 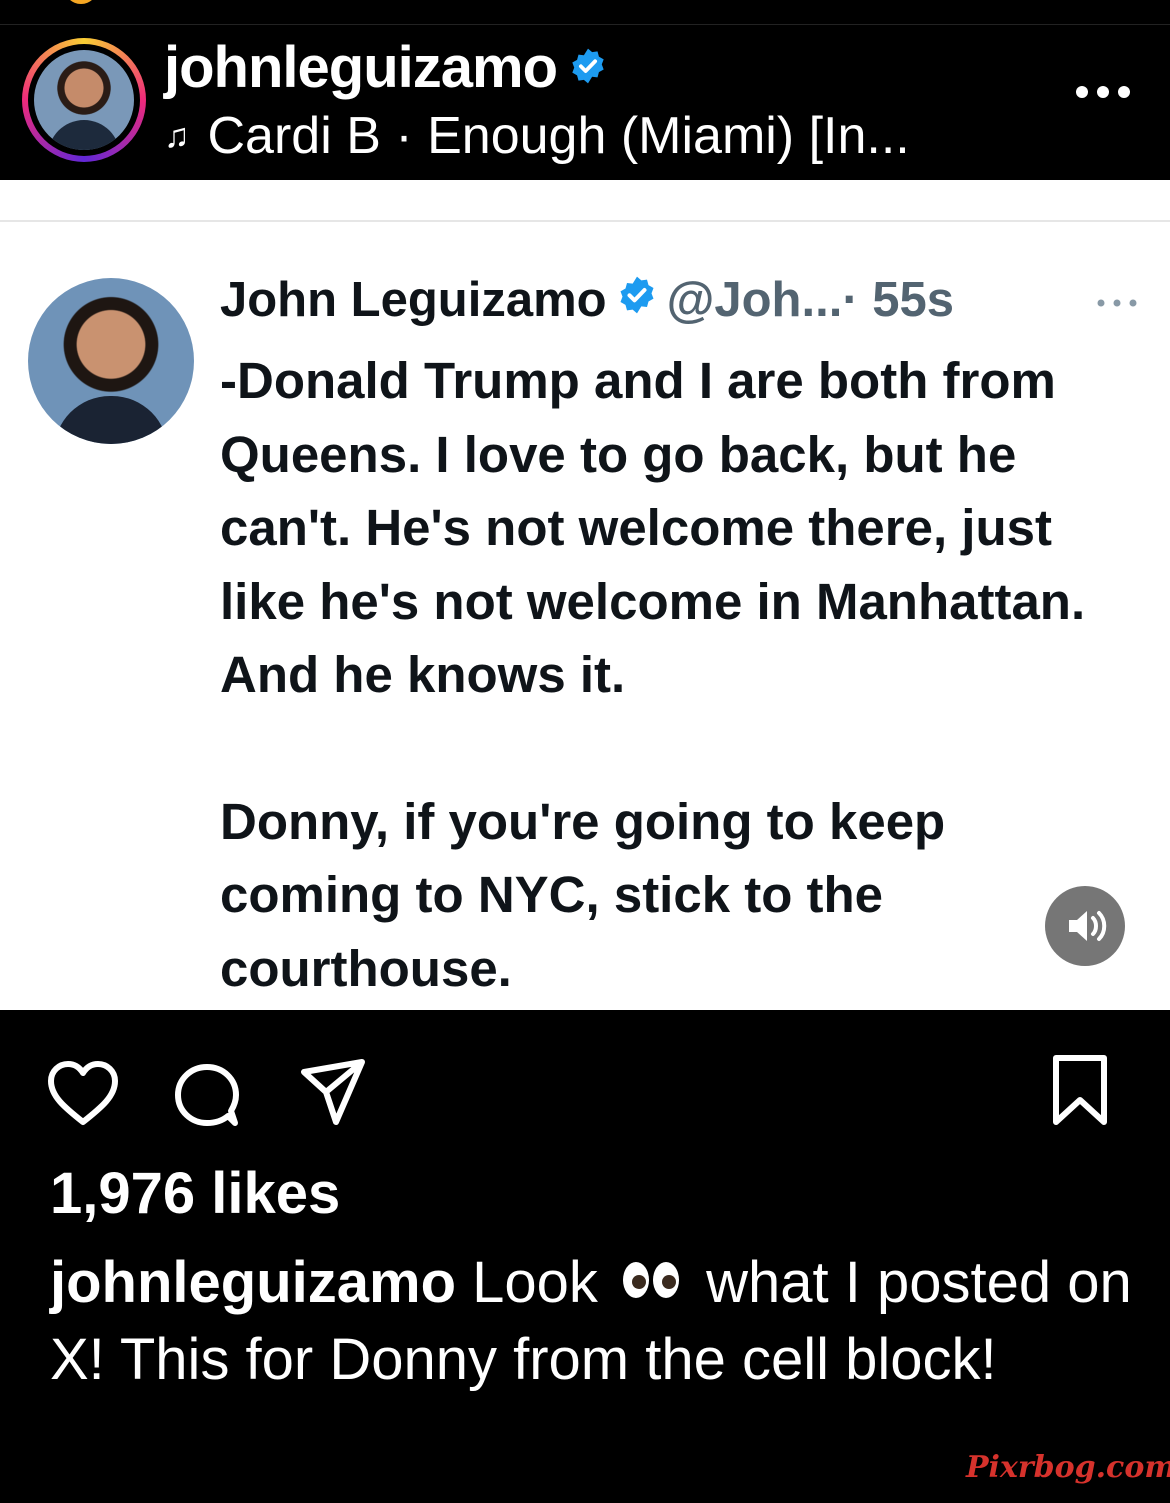 What do you see at coordinates (84, 100) in the screenshot?
I see `profile-avatar` at bounding box center [84, 100].